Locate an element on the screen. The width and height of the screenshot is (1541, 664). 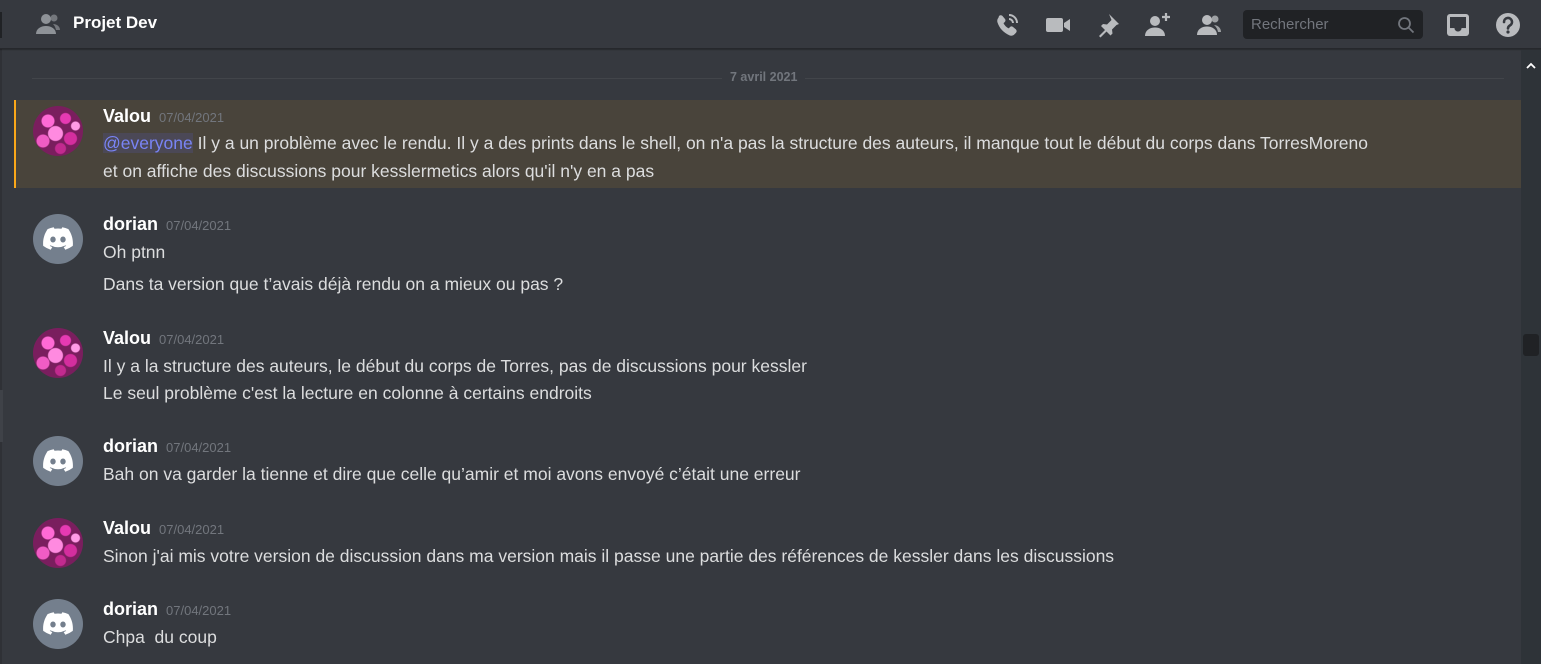
call-icon is located at coordinates (1007, 25).